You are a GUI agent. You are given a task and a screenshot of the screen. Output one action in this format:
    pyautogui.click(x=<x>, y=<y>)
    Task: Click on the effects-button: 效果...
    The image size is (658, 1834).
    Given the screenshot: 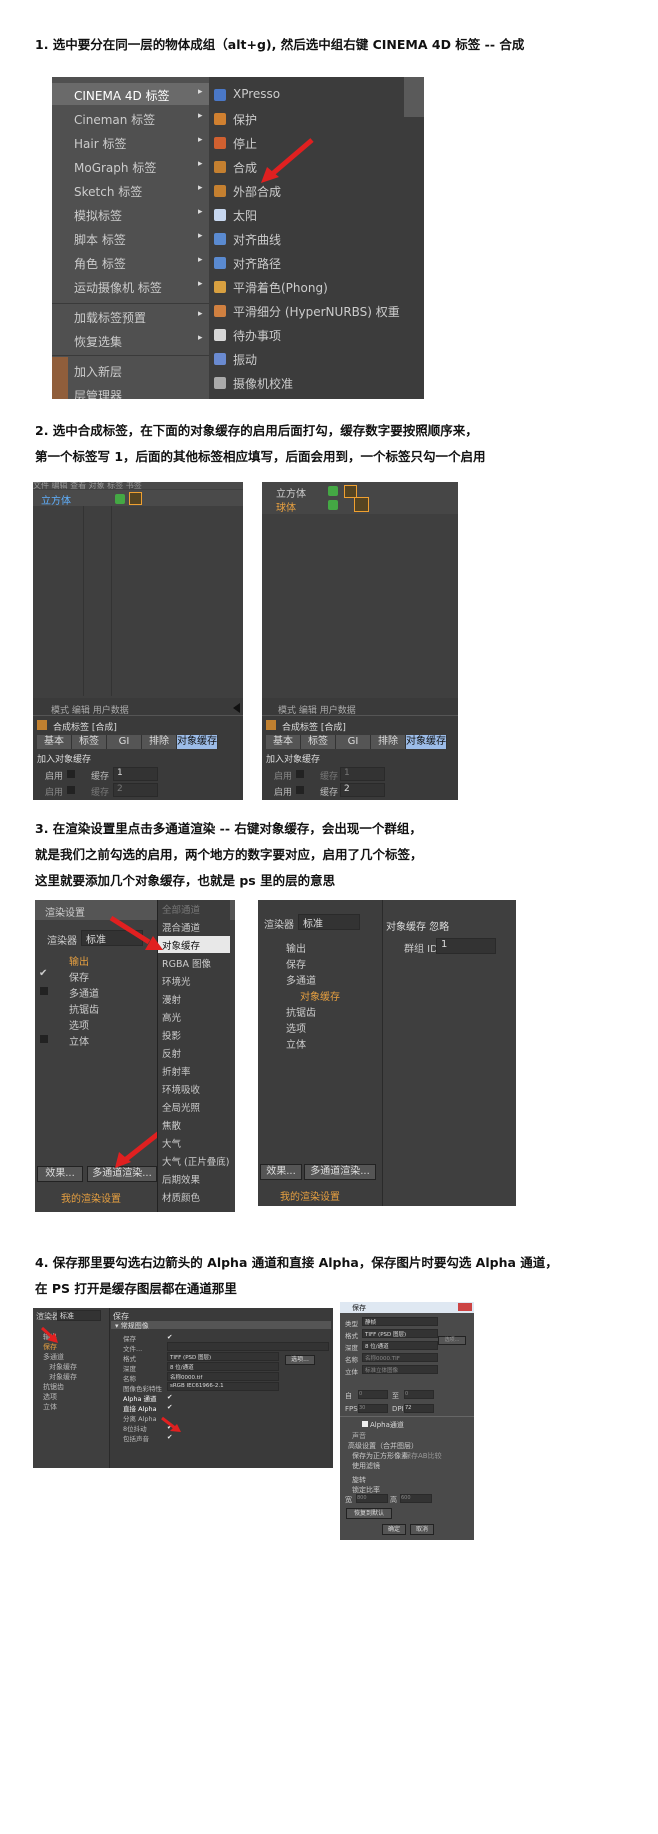 What is the action you would take?
    pyautogui.click(x=281, y=1172)
    